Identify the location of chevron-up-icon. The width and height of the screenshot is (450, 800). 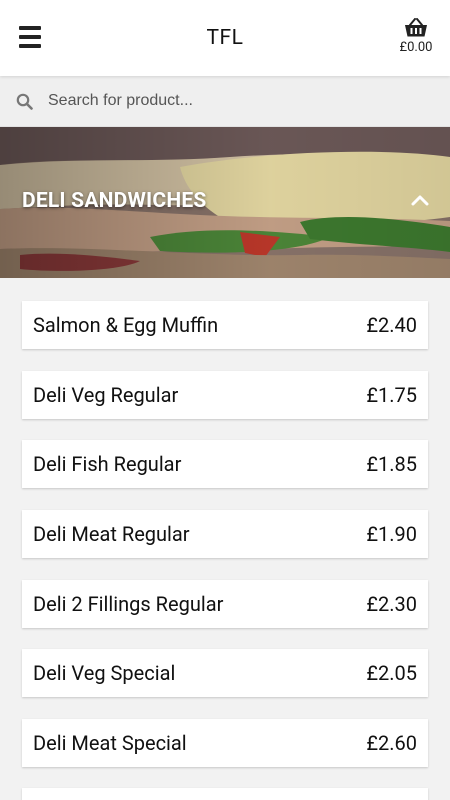
(420, 201).